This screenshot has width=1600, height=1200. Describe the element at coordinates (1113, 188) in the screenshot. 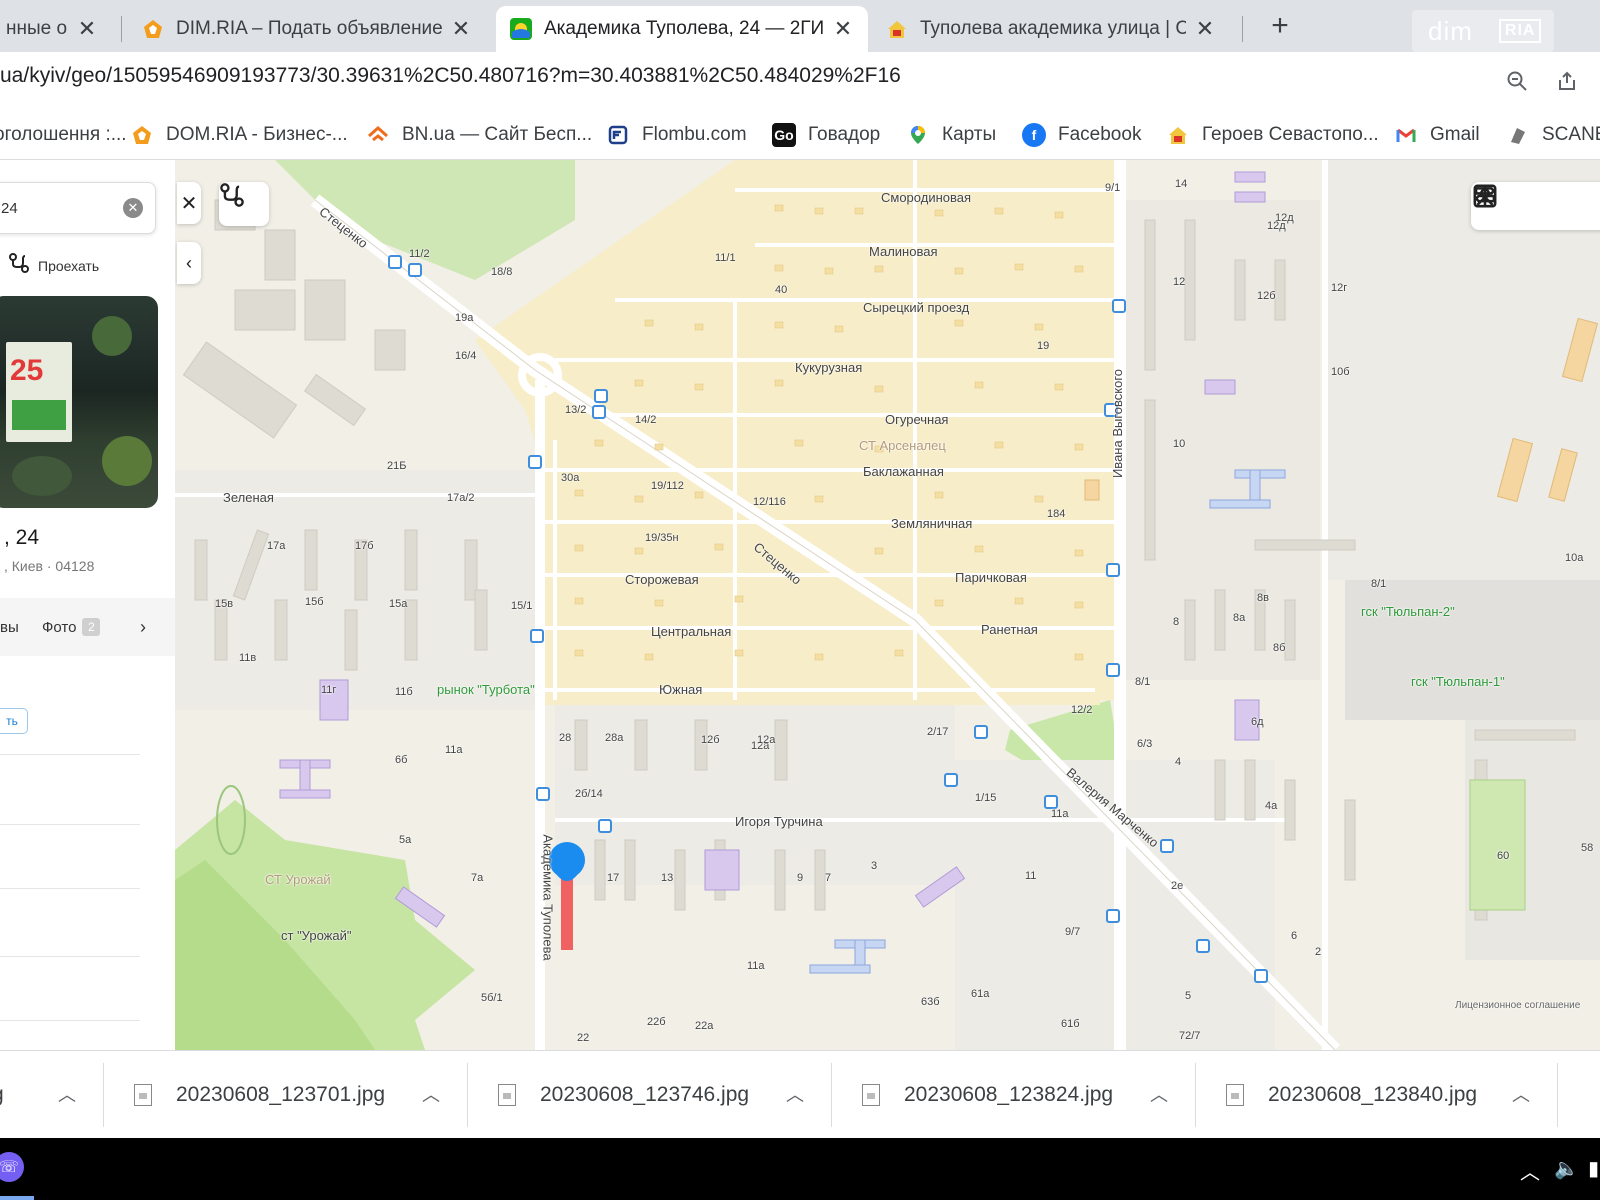

I see `house-number: 9/1` at that location.